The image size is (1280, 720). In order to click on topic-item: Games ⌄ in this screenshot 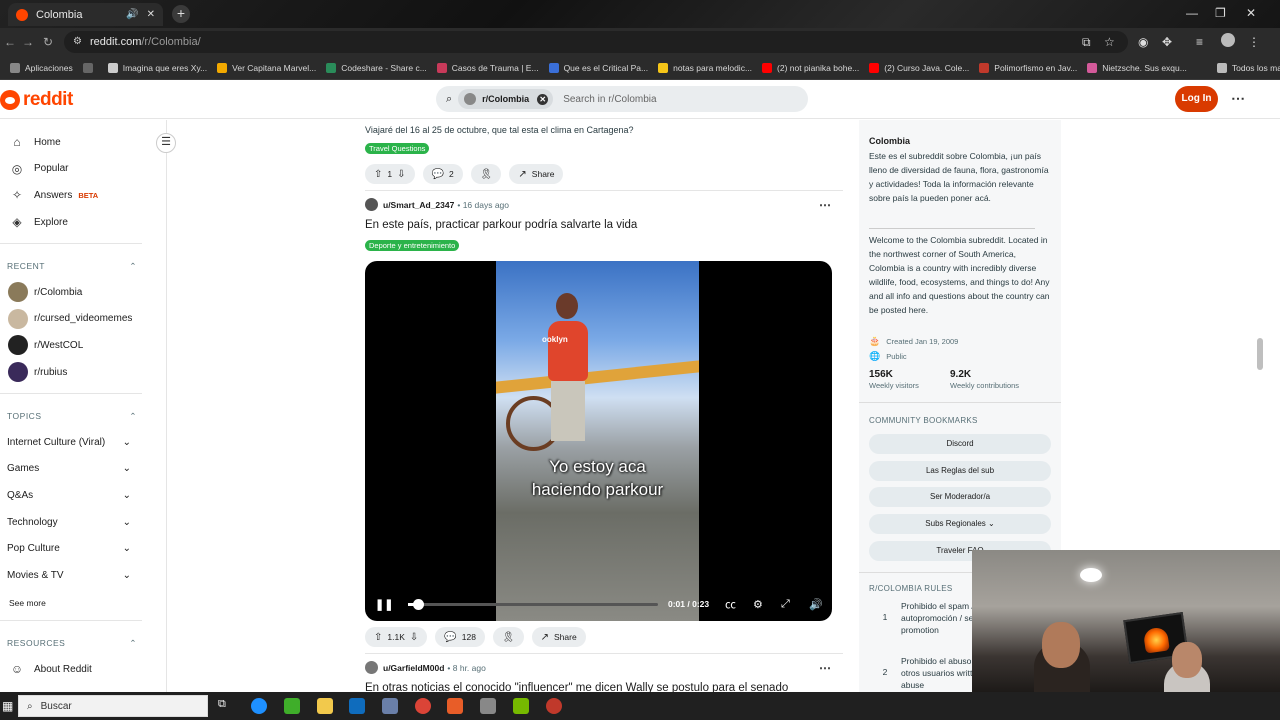, I will do `click(69, 469)`.